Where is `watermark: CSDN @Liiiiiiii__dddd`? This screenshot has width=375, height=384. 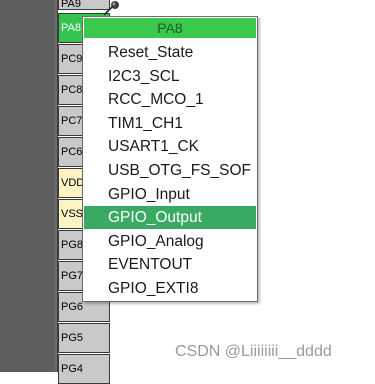
watermark: CSDN @Liiiiiiii__dddd is located at coordinates (253, 351).